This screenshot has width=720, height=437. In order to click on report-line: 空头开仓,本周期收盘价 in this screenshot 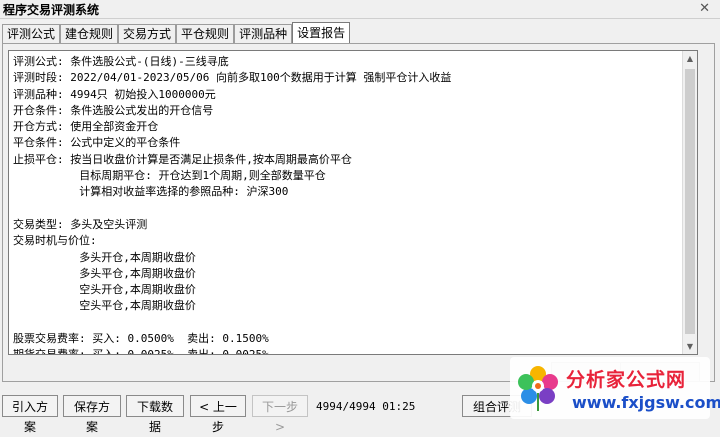, I will do `click(104, 290)`.